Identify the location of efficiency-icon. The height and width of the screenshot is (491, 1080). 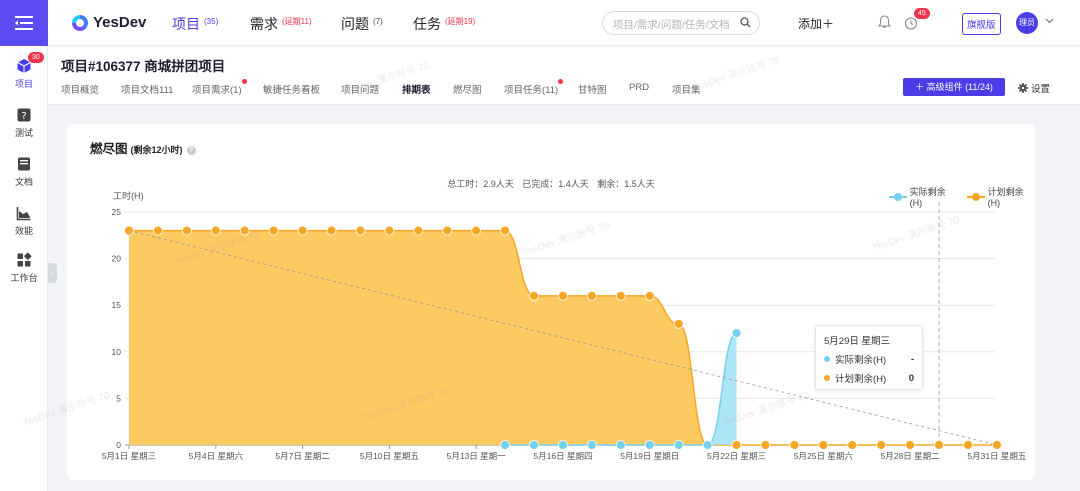
(23, 214).